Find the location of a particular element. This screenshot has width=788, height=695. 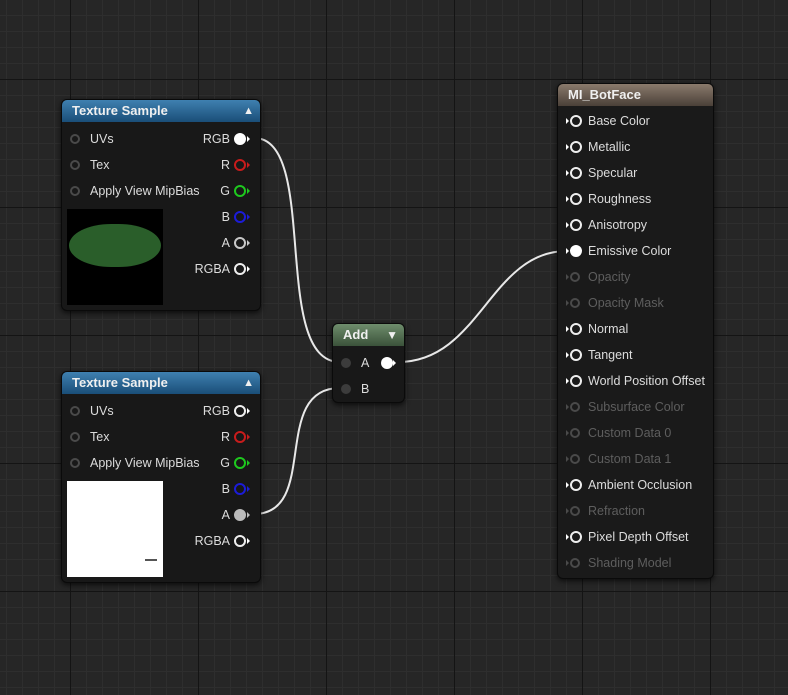

input-label: Base Color is located at coordinates (619, 121).